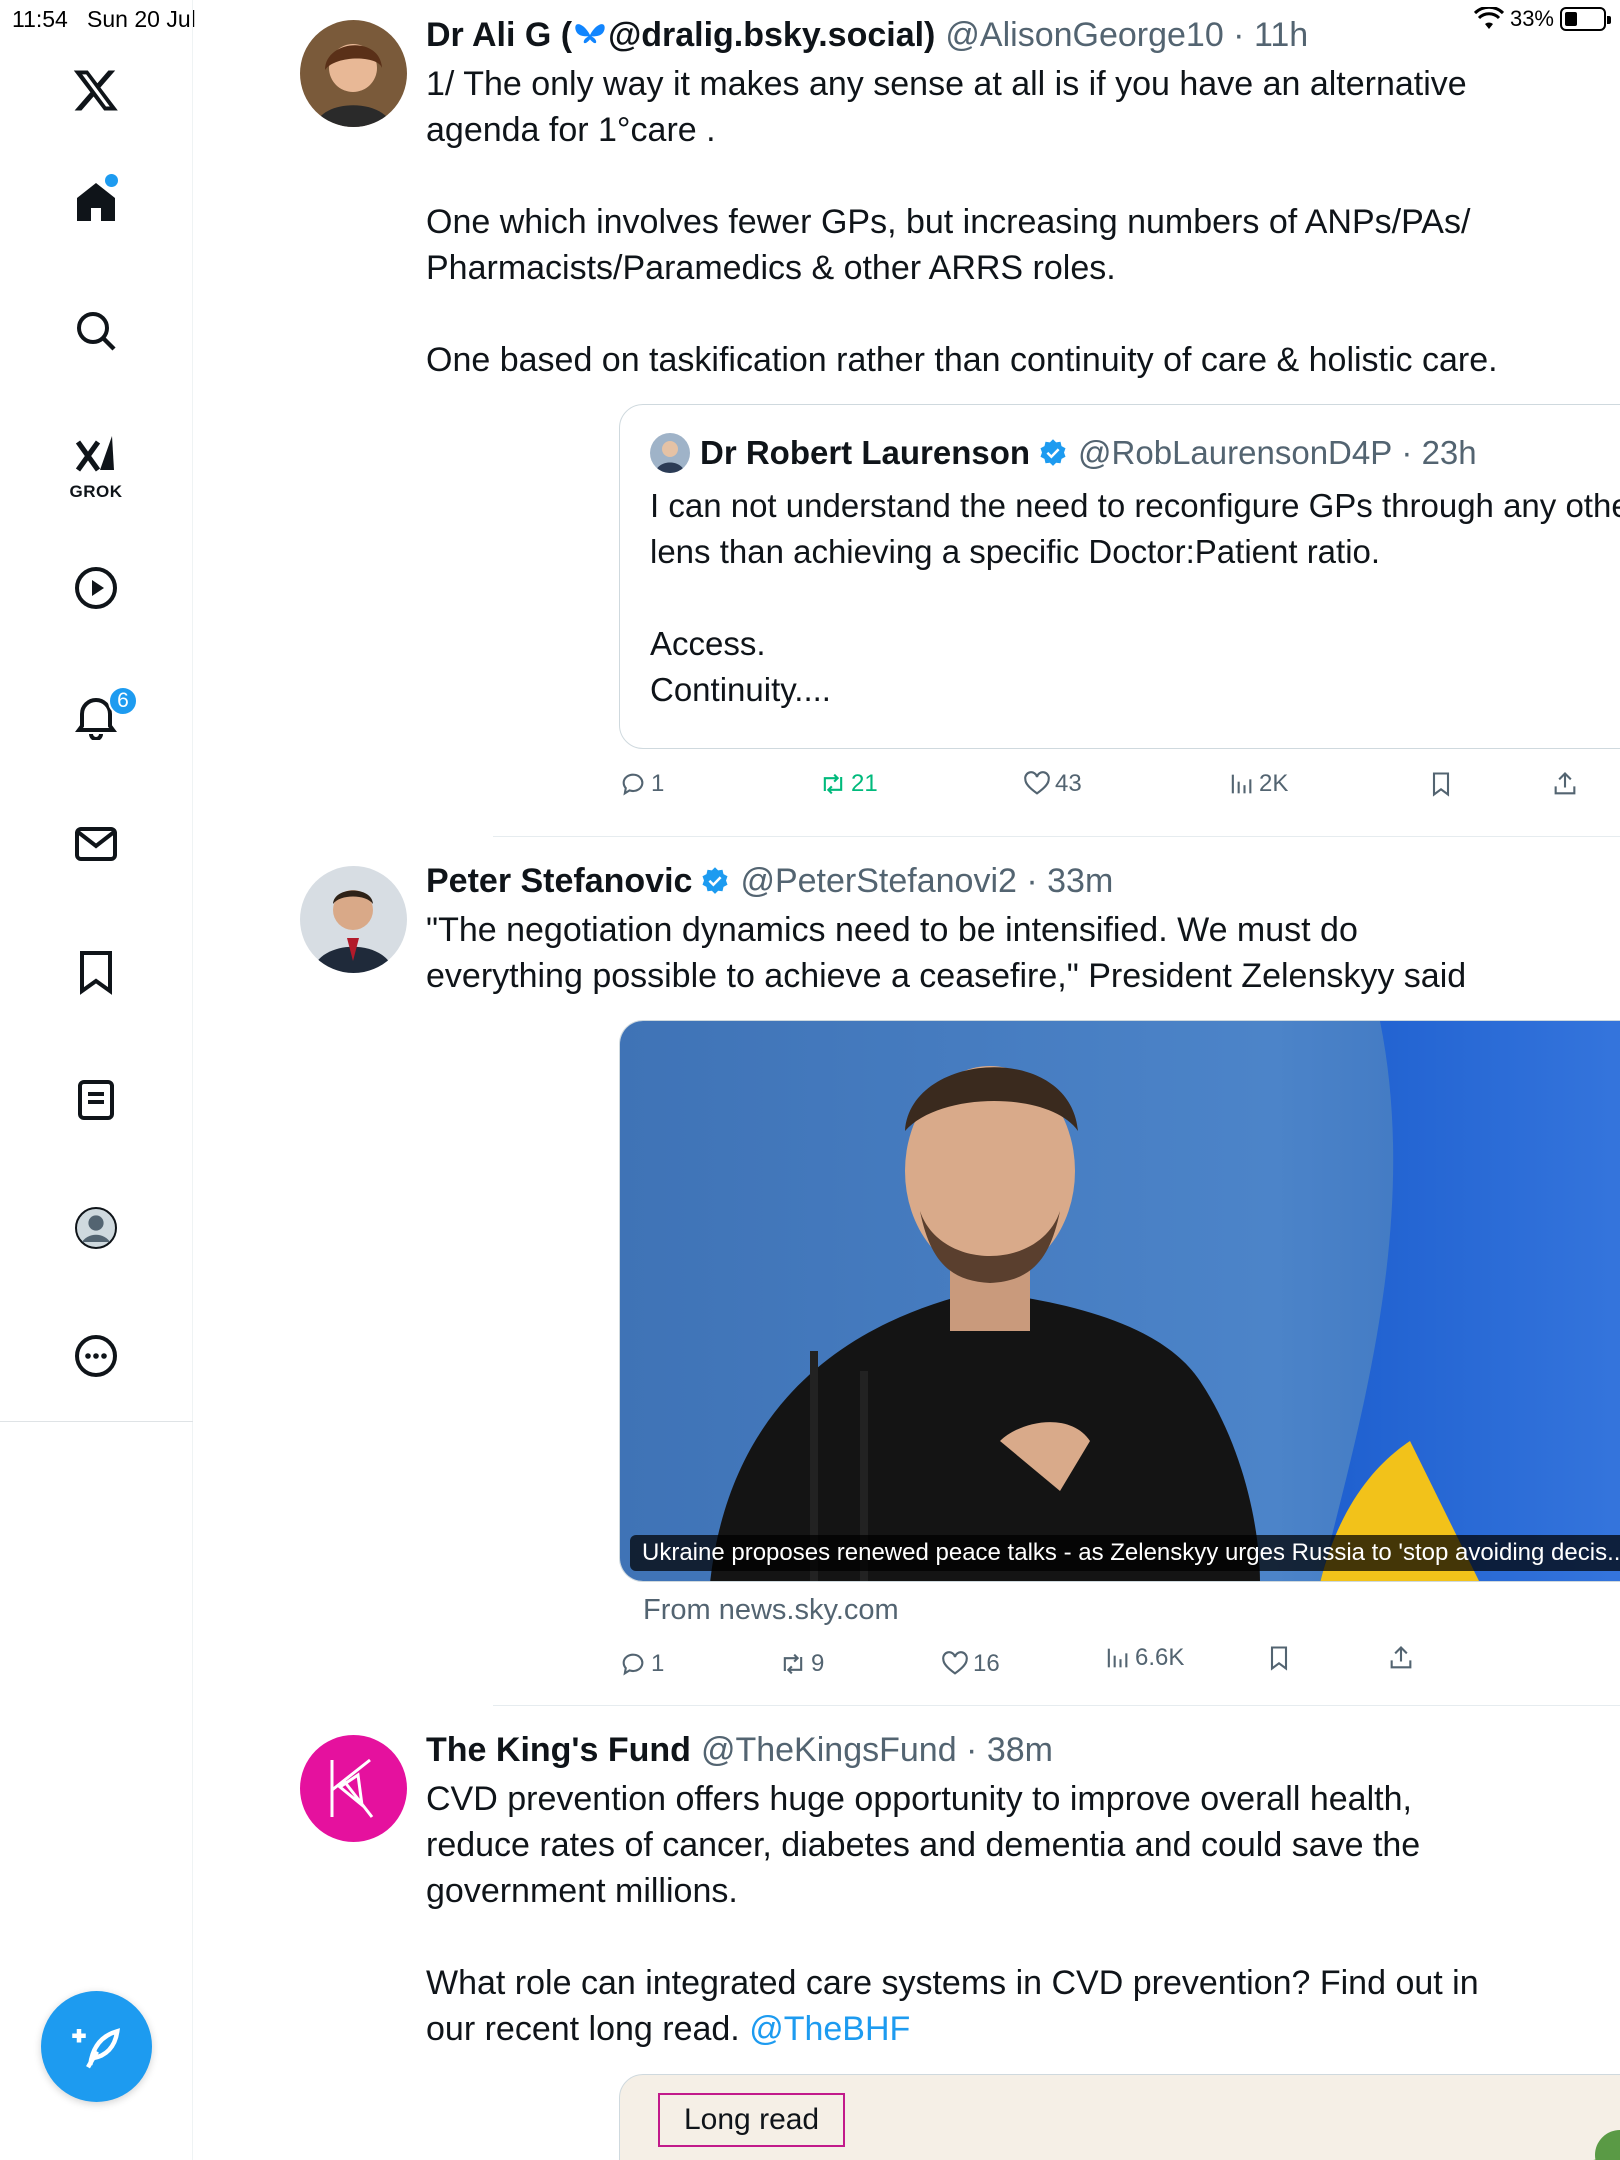  I want to click on sidebar-item-grok, so click(96, 454).